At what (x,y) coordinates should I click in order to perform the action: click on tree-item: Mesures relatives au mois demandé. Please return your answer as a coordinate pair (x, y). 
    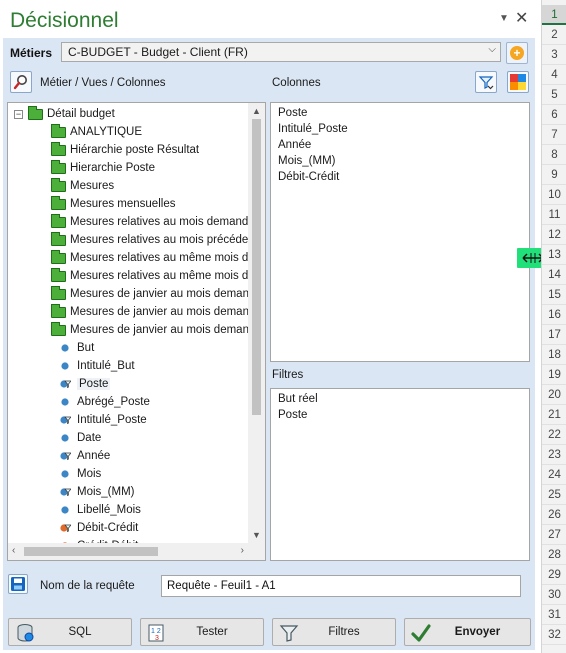
    Looking at the image, I should click on (149, 222).